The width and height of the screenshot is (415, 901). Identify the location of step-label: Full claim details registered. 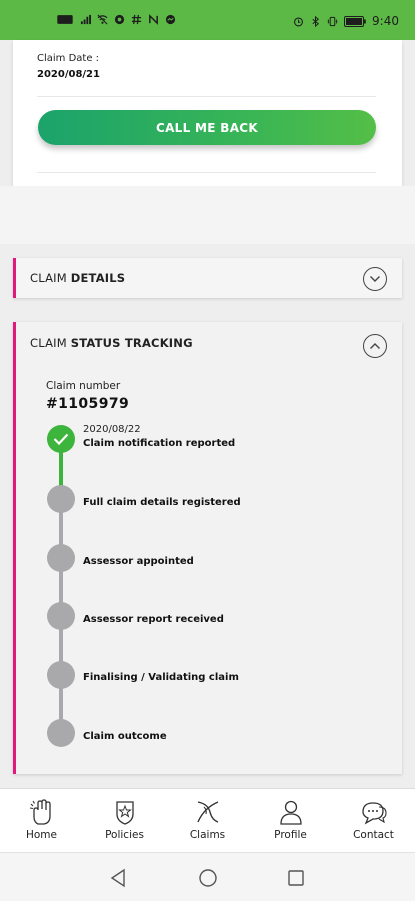
(162, 502).